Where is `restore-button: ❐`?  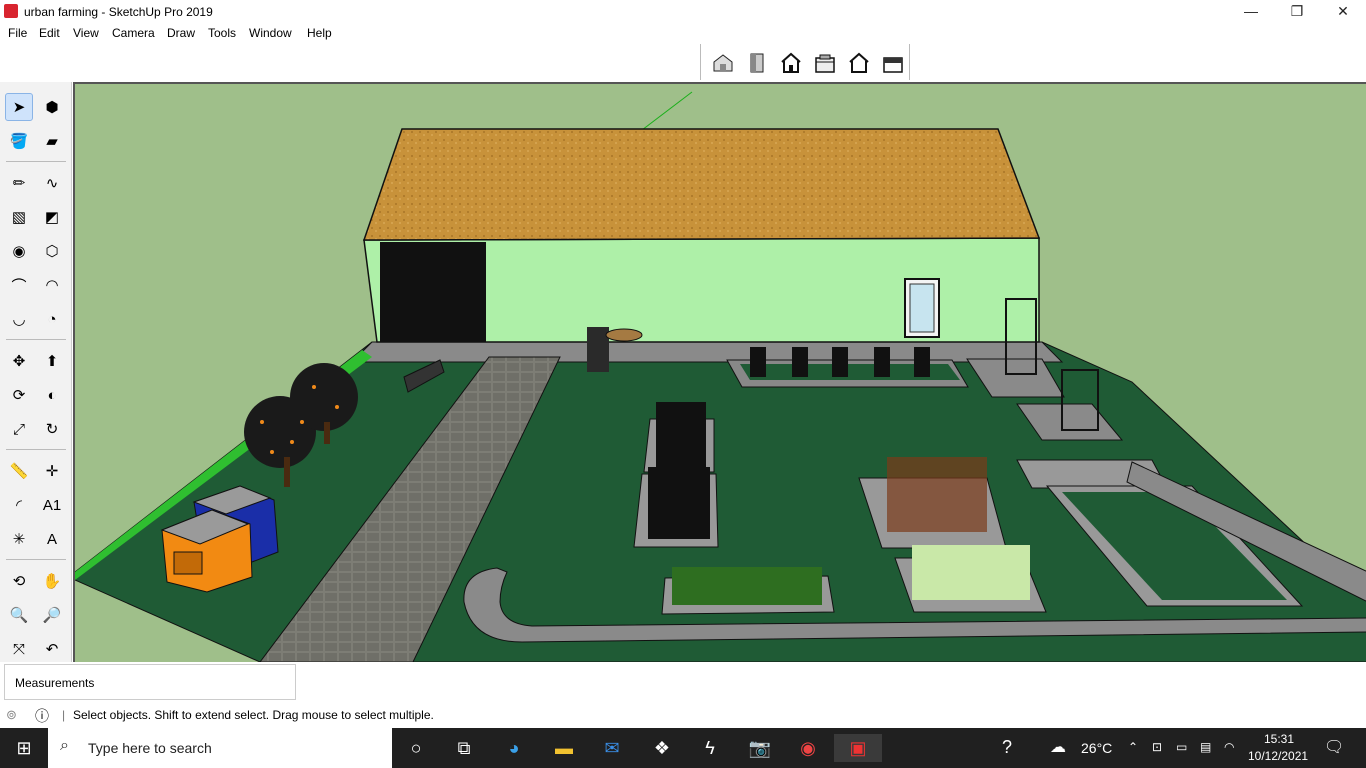
restore-button: ❐ is located at coordinates (1297, 12).